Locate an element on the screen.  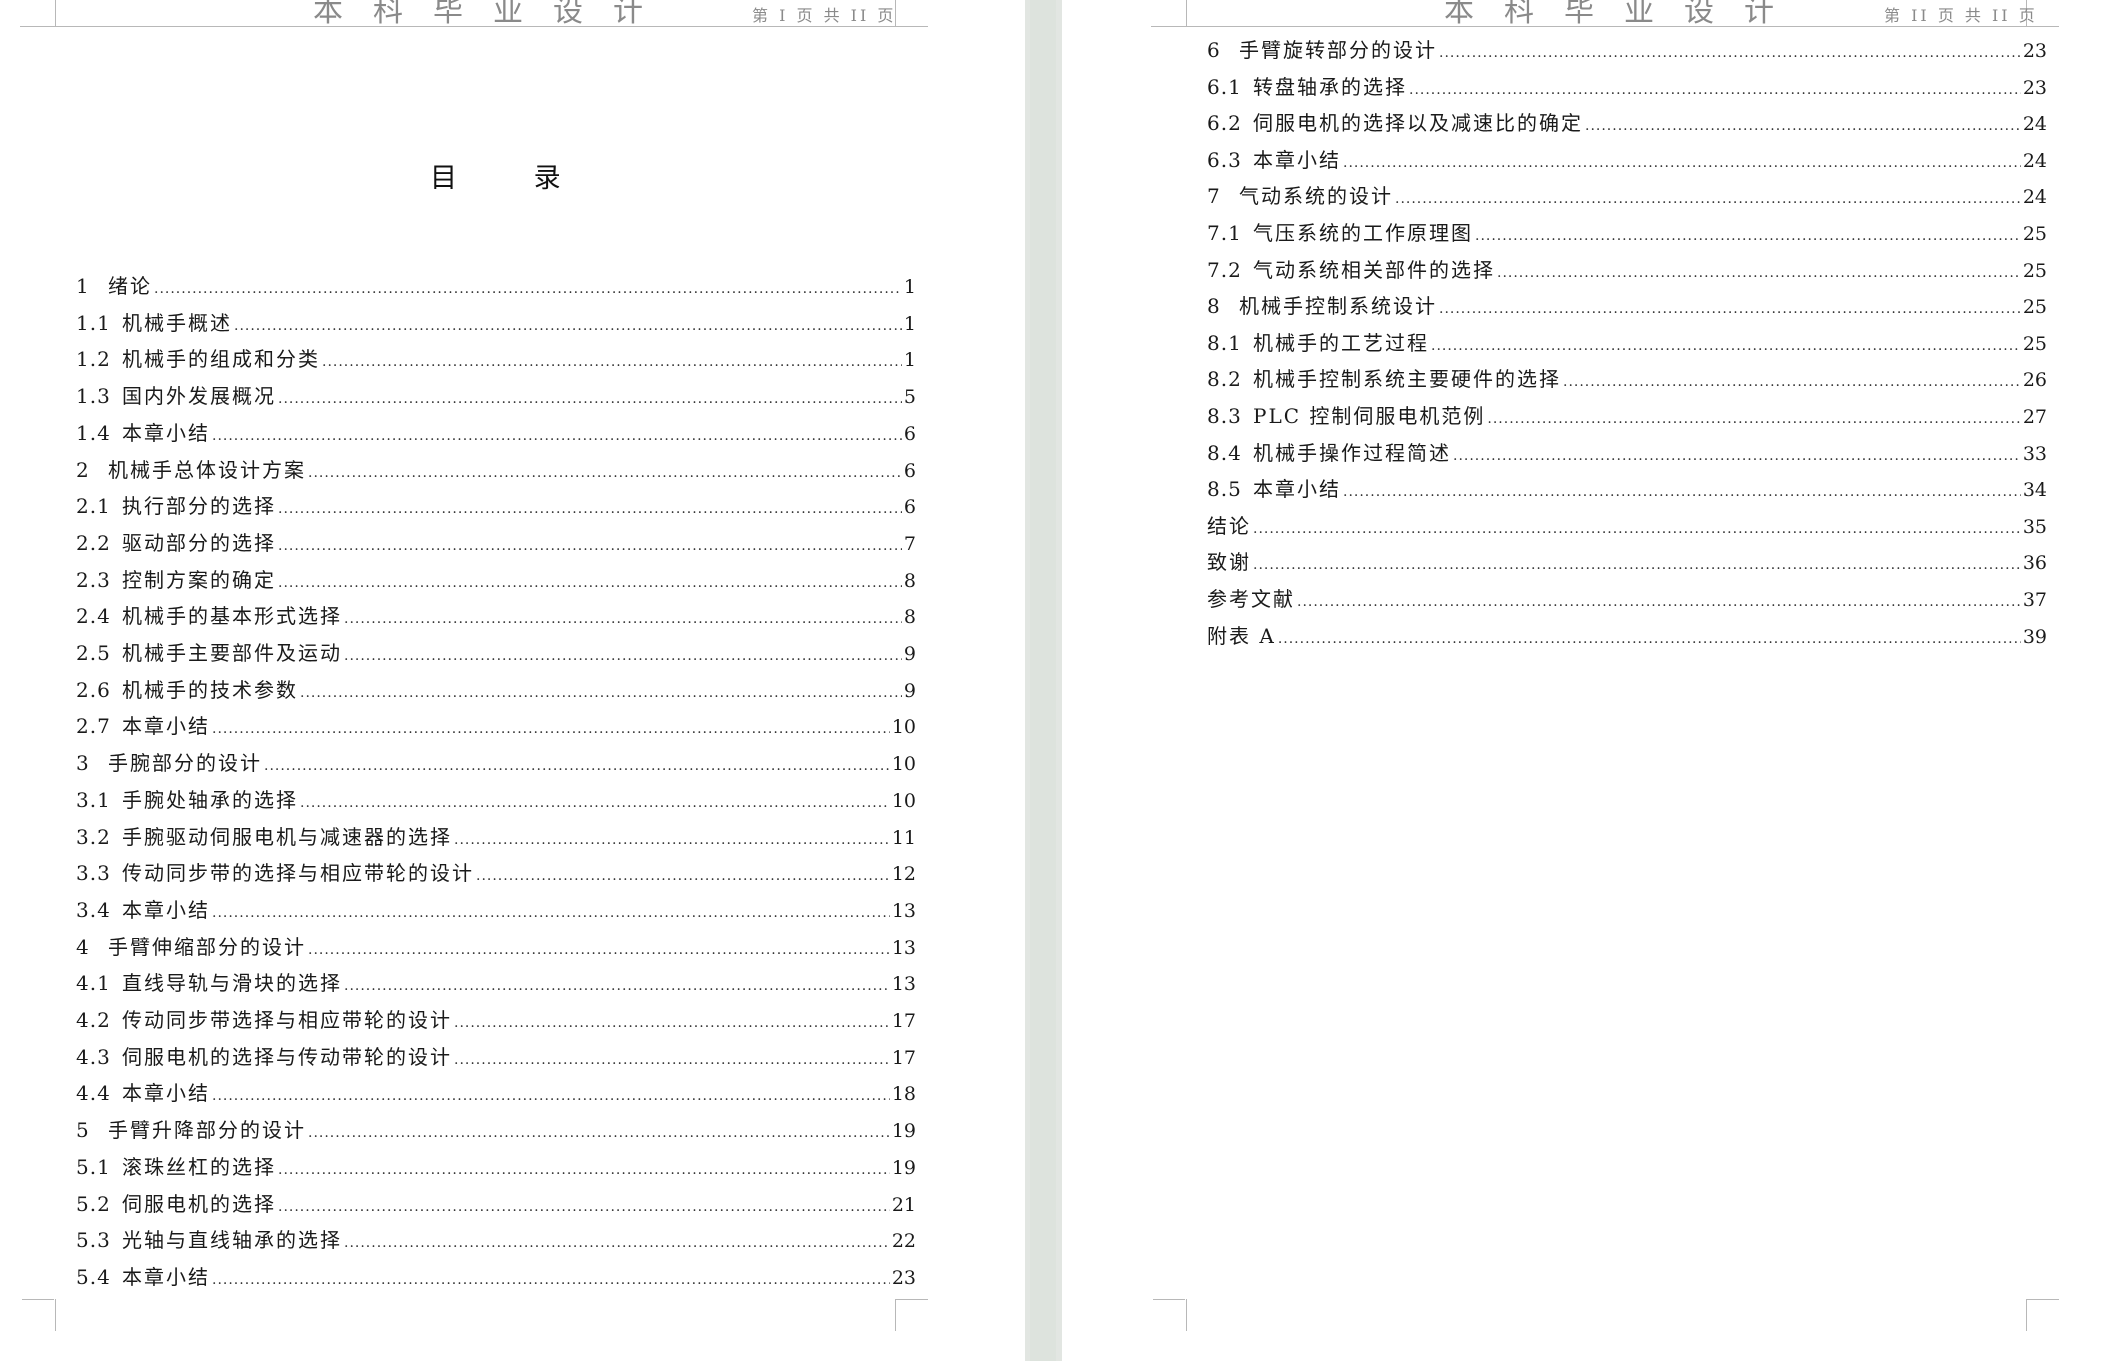
toc-entry: 结论 35 is located at coordinates (1627, 525).